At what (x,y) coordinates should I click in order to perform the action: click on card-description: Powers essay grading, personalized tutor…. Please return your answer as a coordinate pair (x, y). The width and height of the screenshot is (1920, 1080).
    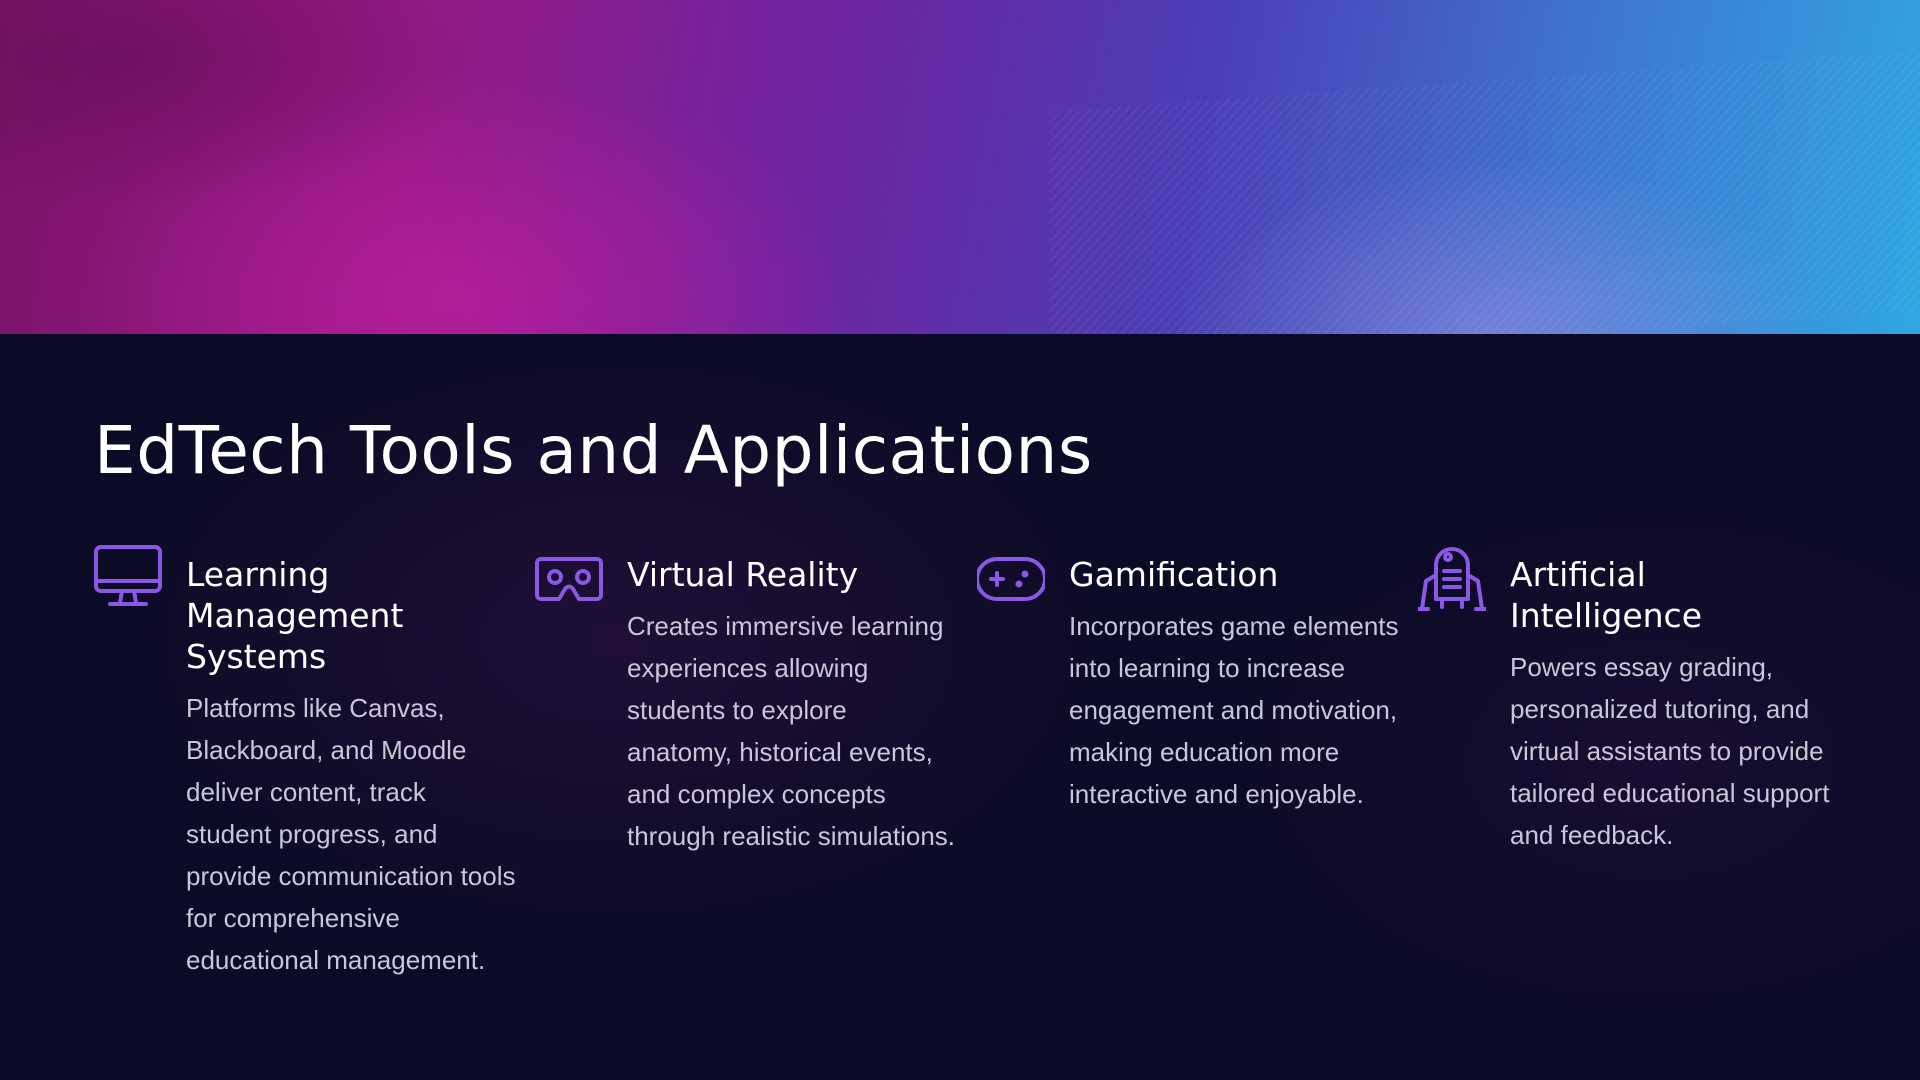
    Looking at the image, I should click on (1670, 751).